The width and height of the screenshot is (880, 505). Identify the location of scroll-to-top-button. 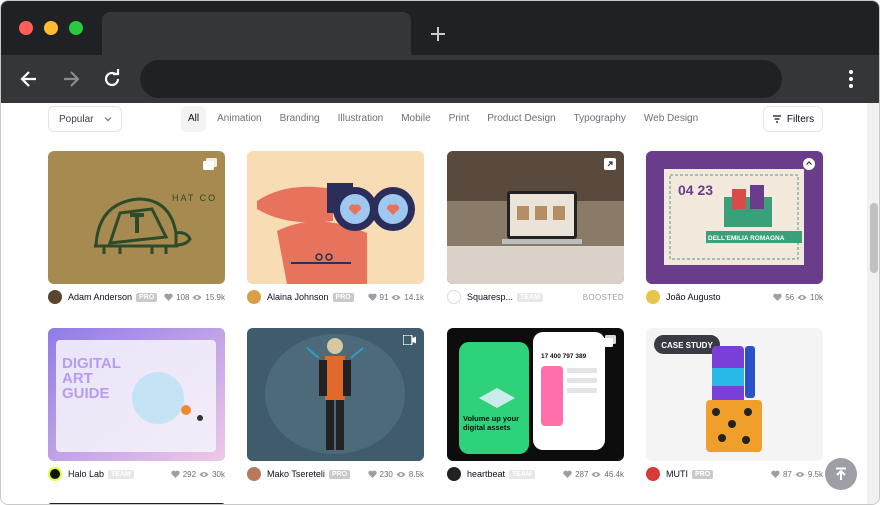
(841, 474).